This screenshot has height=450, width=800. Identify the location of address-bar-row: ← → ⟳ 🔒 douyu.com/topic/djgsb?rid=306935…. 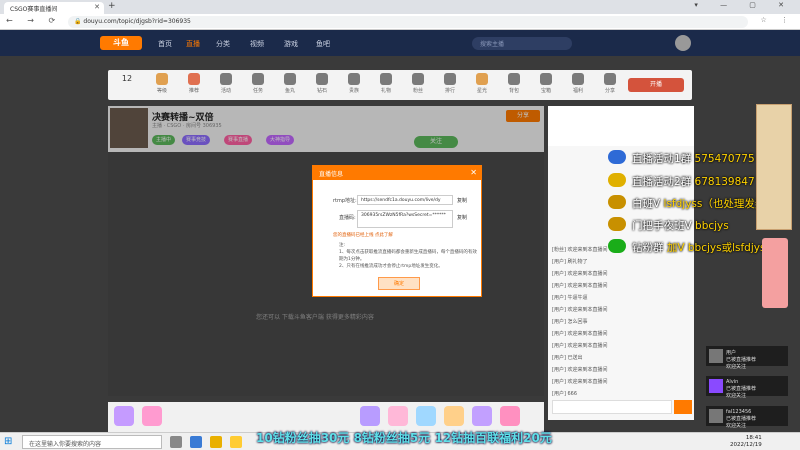
(400, 22).